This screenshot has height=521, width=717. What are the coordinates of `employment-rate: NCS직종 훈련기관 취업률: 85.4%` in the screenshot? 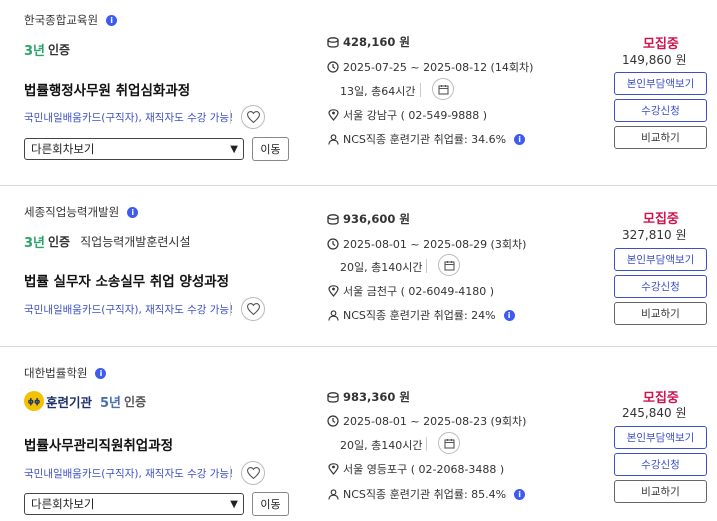 It's located at (425, 494).